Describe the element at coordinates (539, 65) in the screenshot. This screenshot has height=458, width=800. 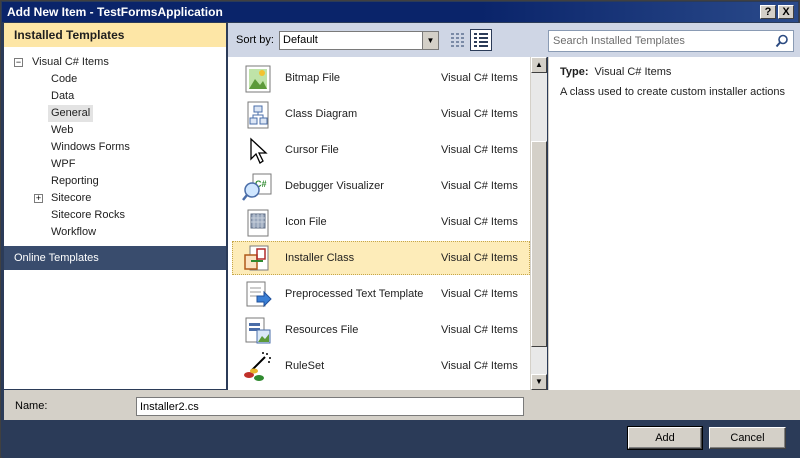
I see `scroll-up-arrow-icon: ▲` at that location.